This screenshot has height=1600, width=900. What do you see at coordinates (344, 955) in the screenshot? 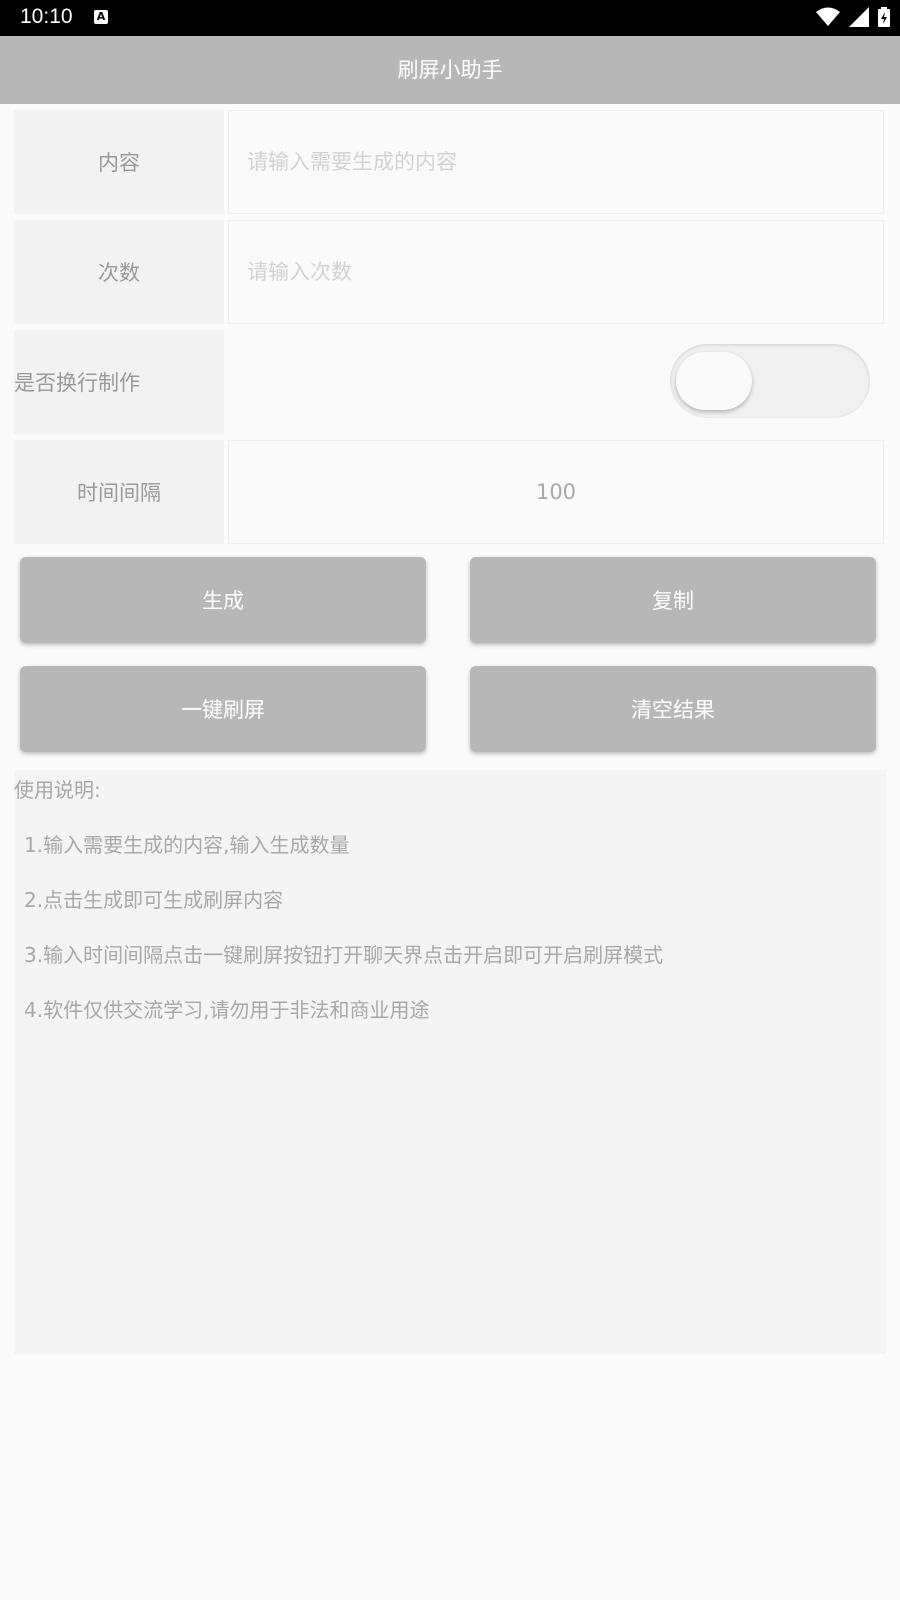
I see `instruction-item: 3.输入时间间隔点击一键刷屏按钮打开聊天界点击开启即可开启刷屏模式` at bounding box center [344, 955].